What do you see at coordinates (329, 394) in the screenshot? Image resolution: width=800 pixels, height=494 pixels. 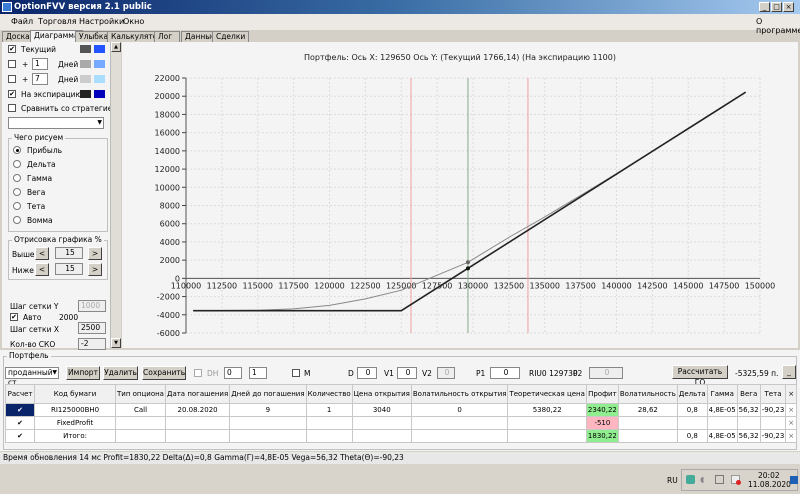 I see `column-header: Количество` at bounding box center [329, 394].